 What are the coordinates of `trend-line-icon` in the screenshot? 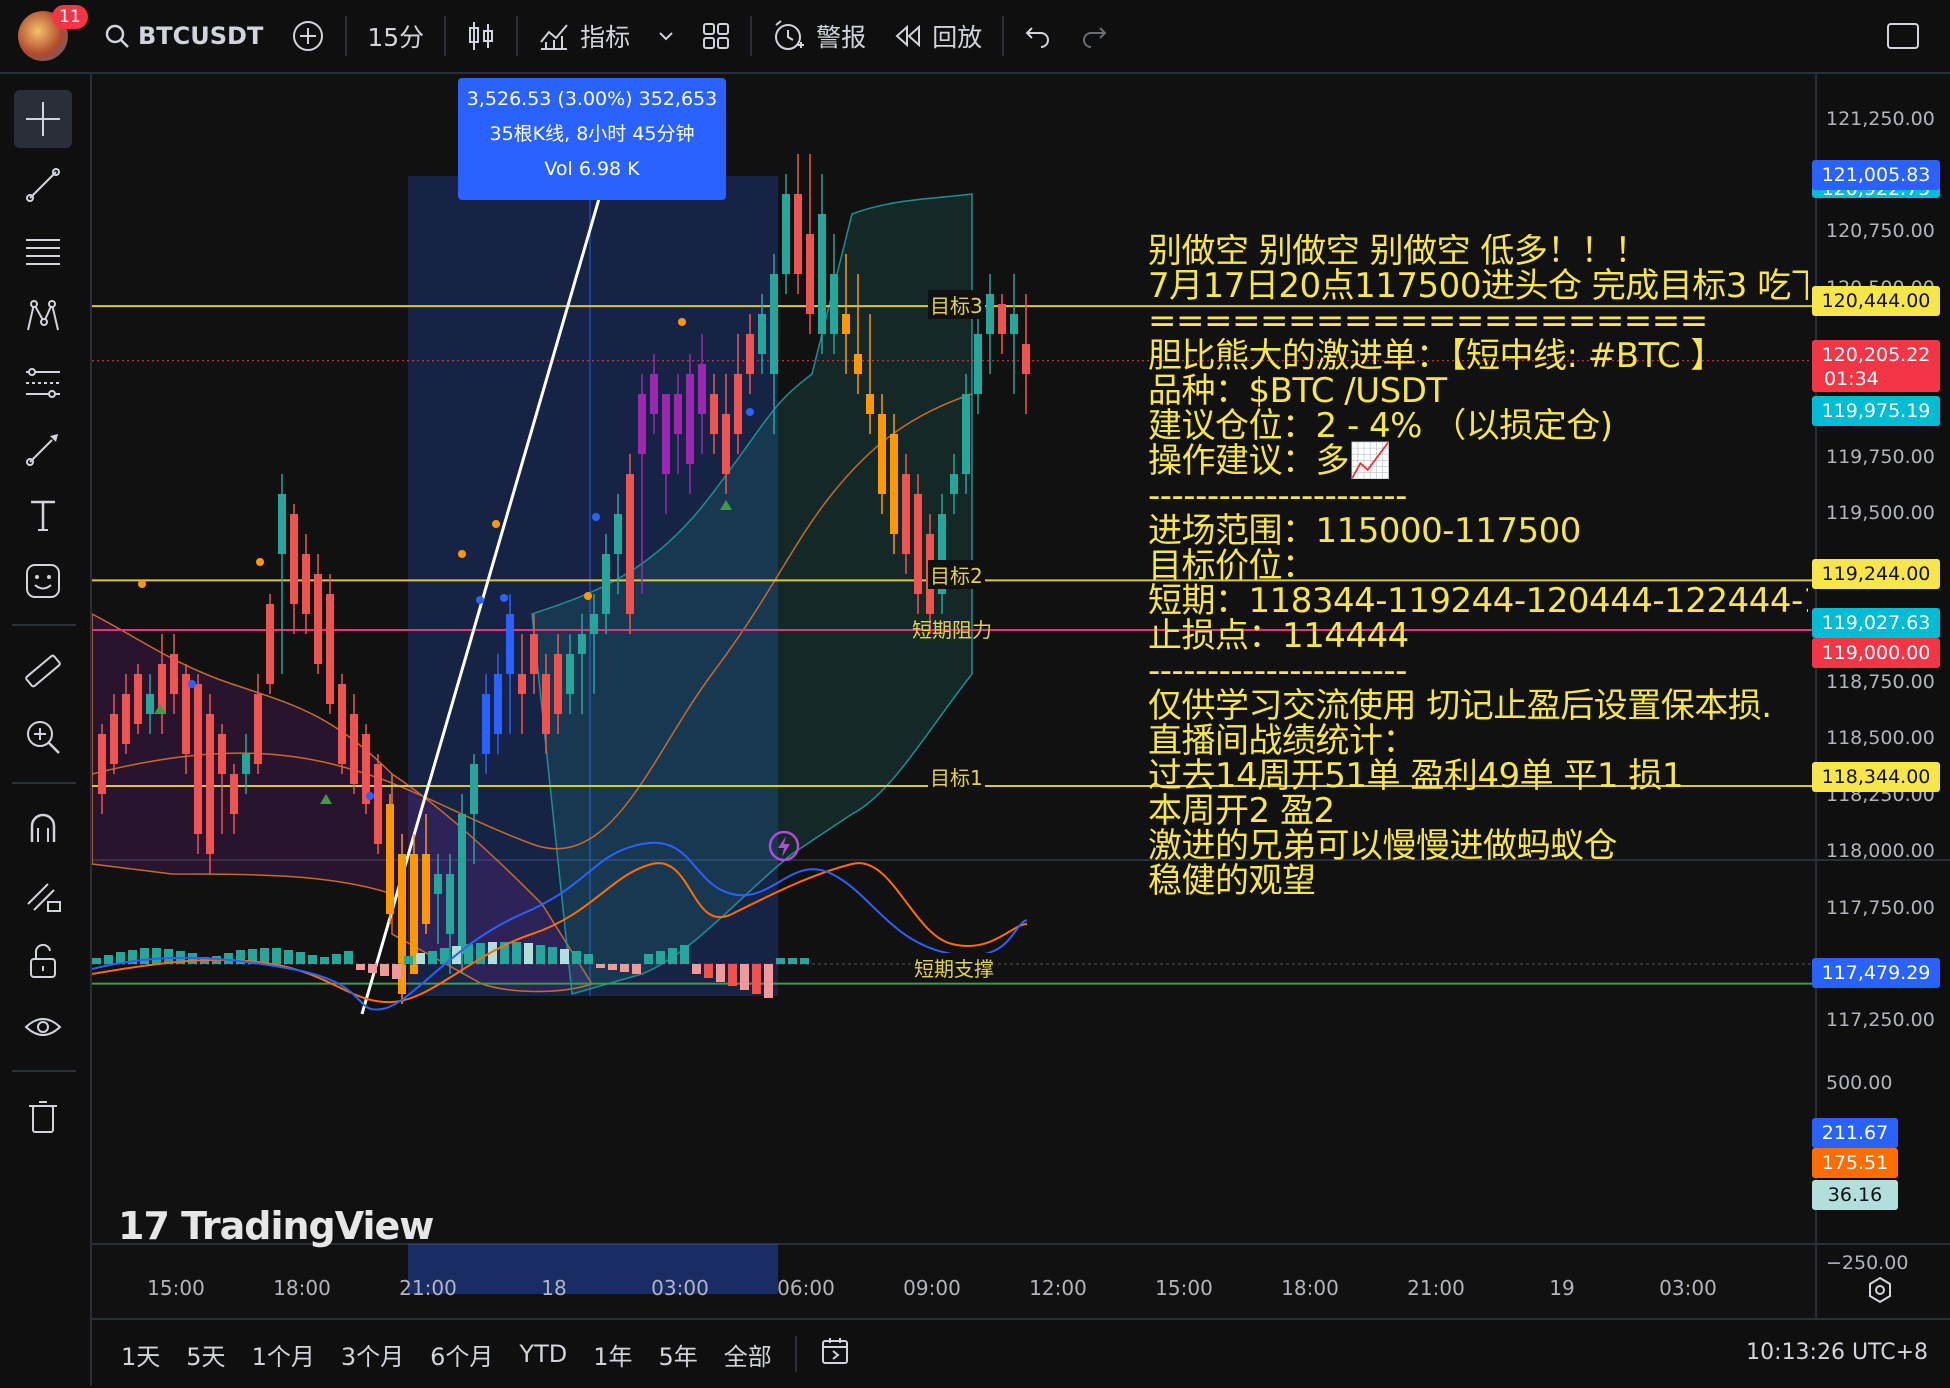 It's located at (43, 185).